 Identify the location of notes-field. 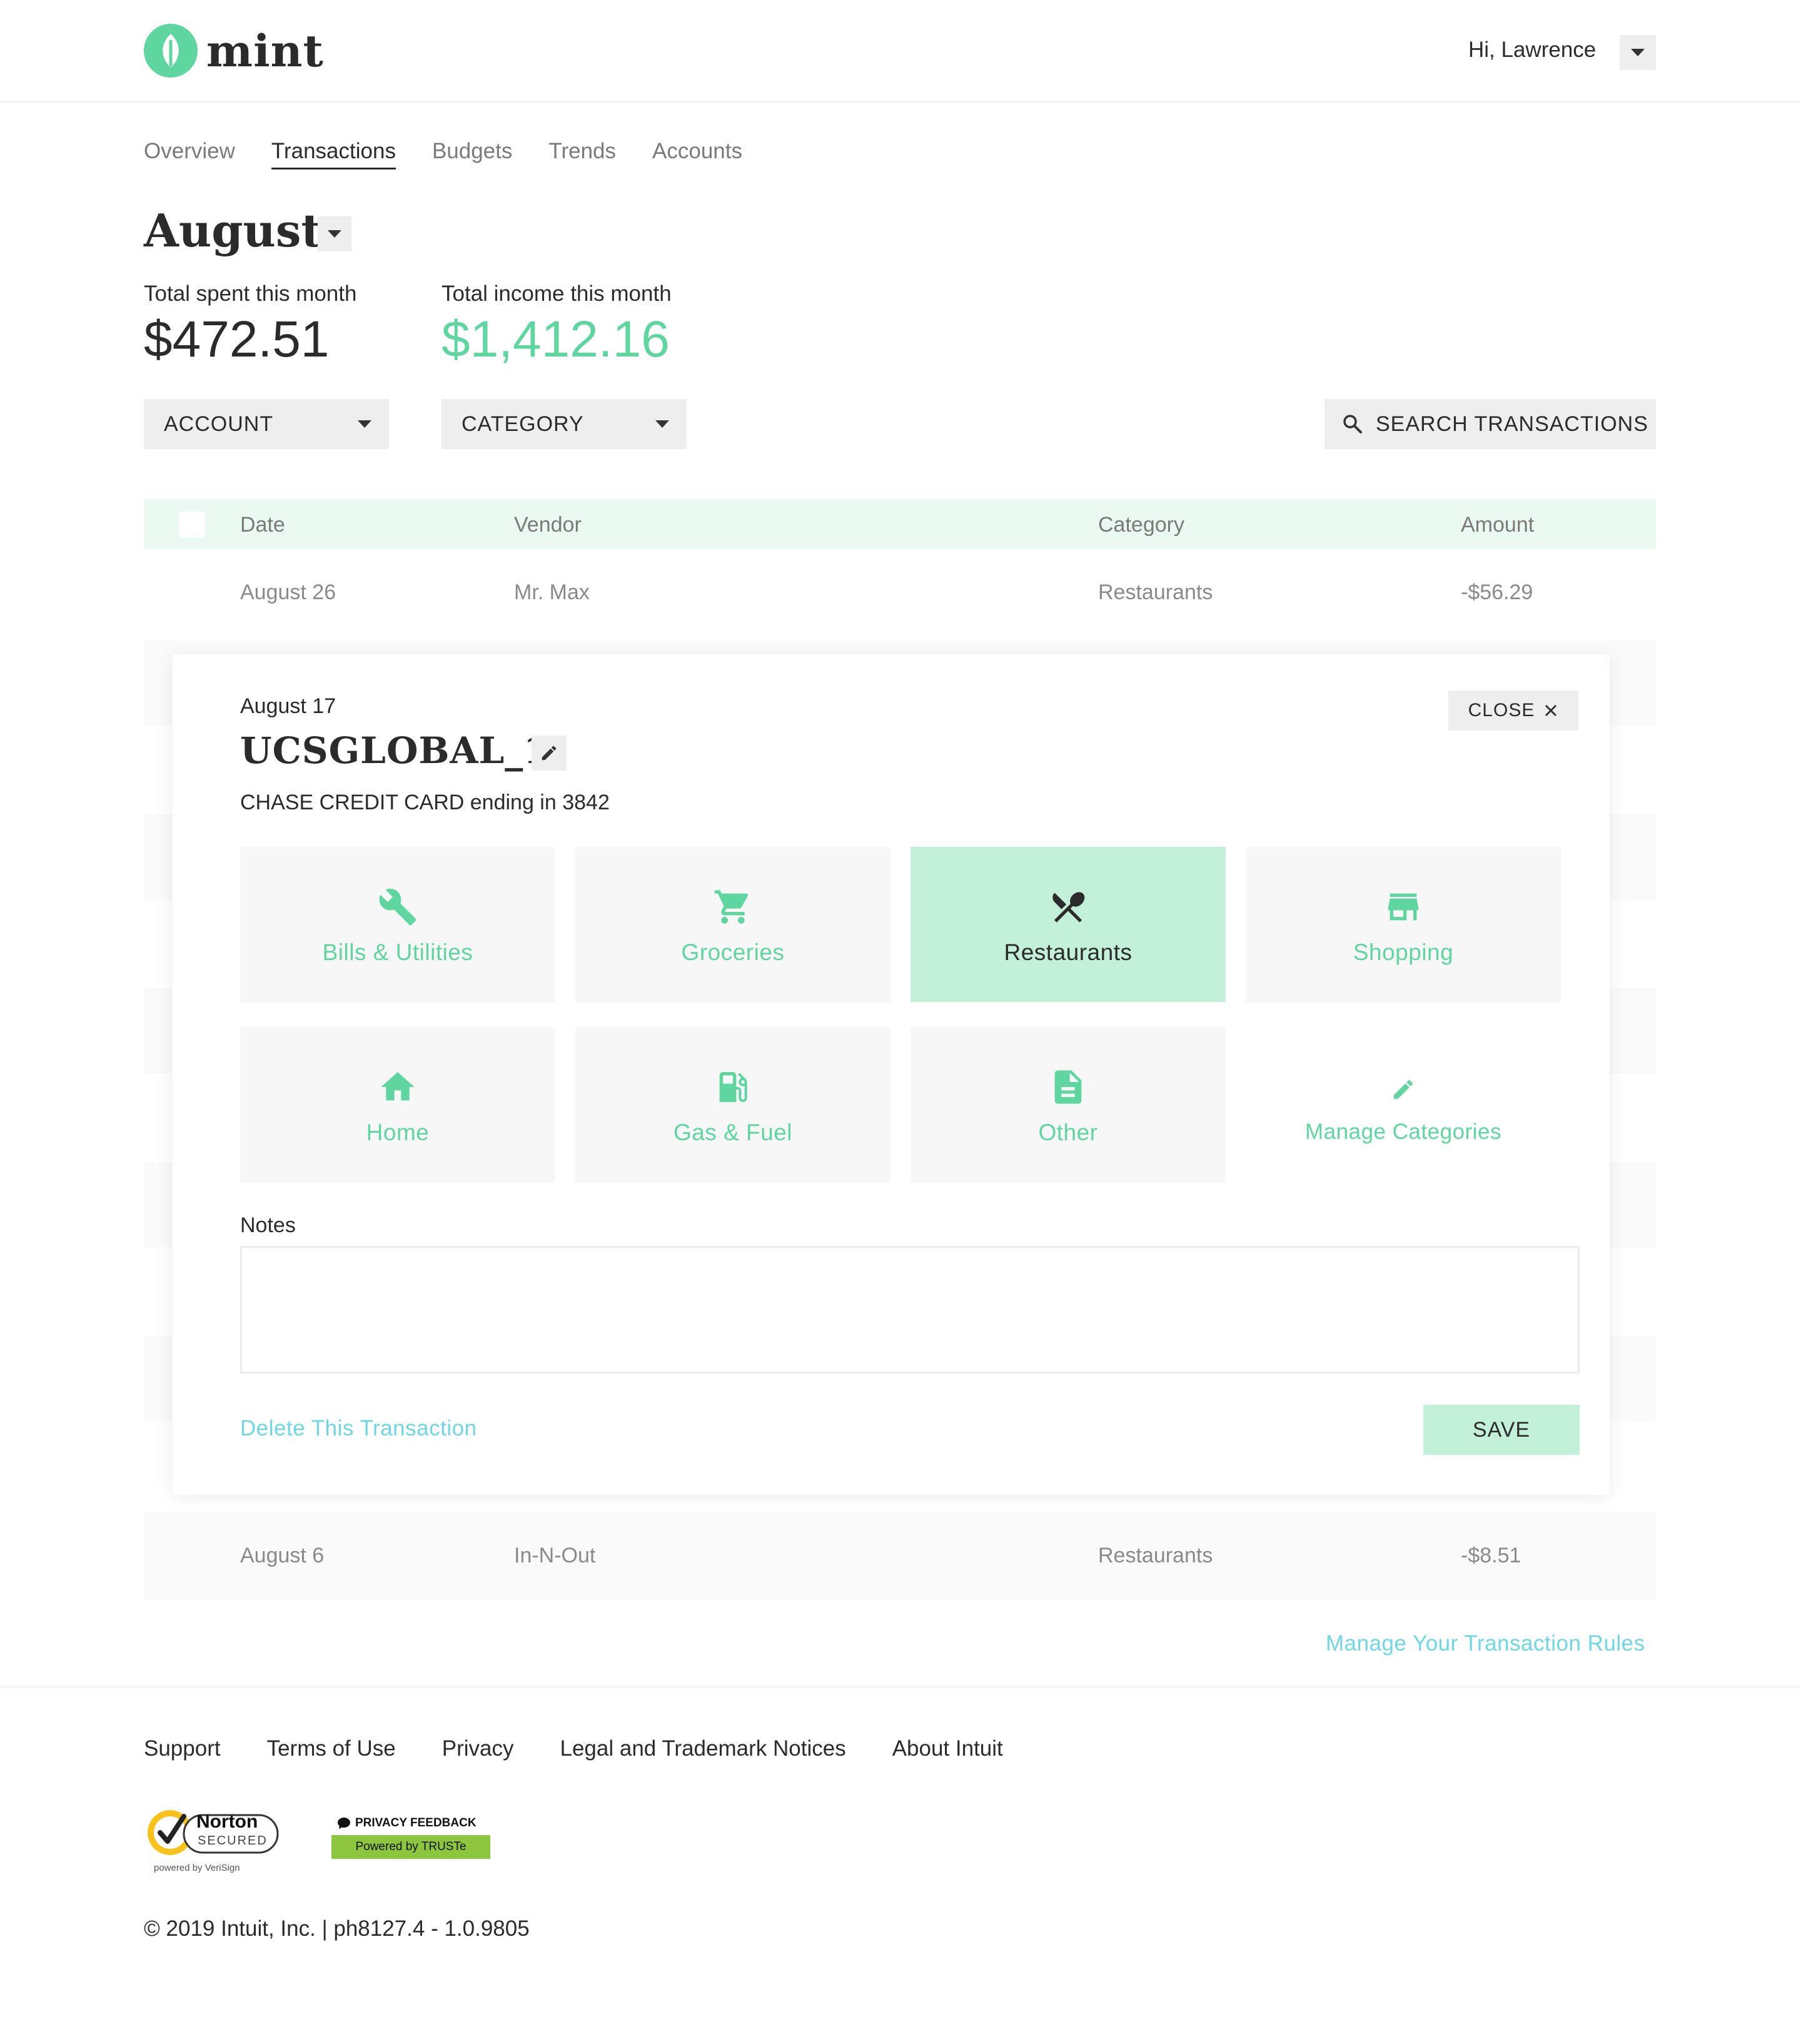
(910, 1310).